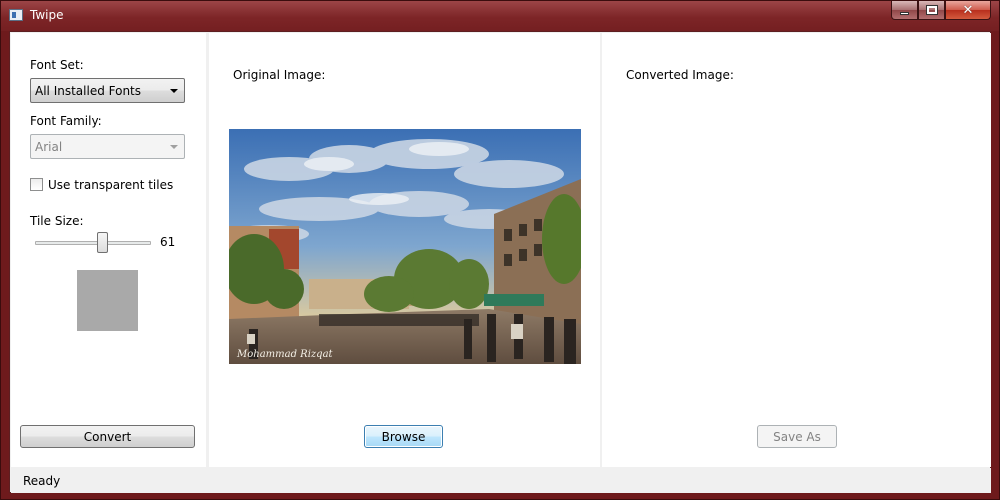 Image resolution: width=1000 pixels, height=500 pixels. What do you see at coordinates (16, 15) in the screenshot?
I see `app-icon` at bounding box center [16, 15].